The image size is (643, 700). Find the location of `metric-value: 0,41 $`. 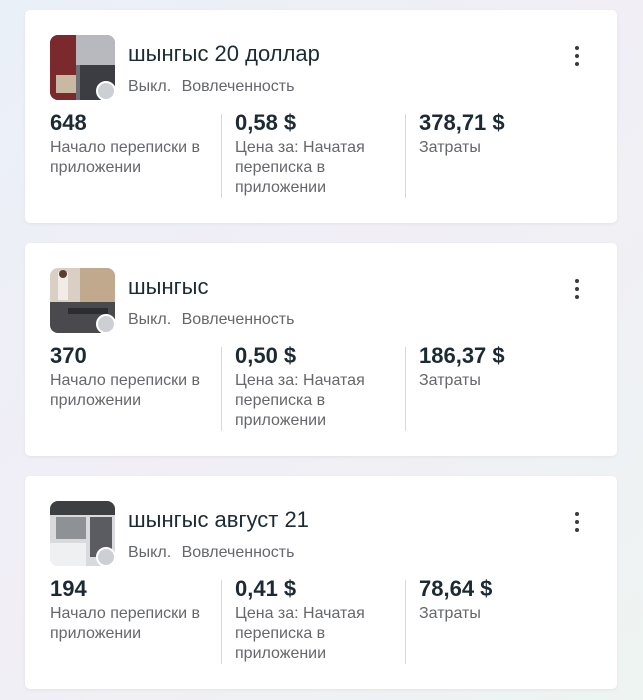

metric-value: 0,41 $ is located at coordinates (266, 588).